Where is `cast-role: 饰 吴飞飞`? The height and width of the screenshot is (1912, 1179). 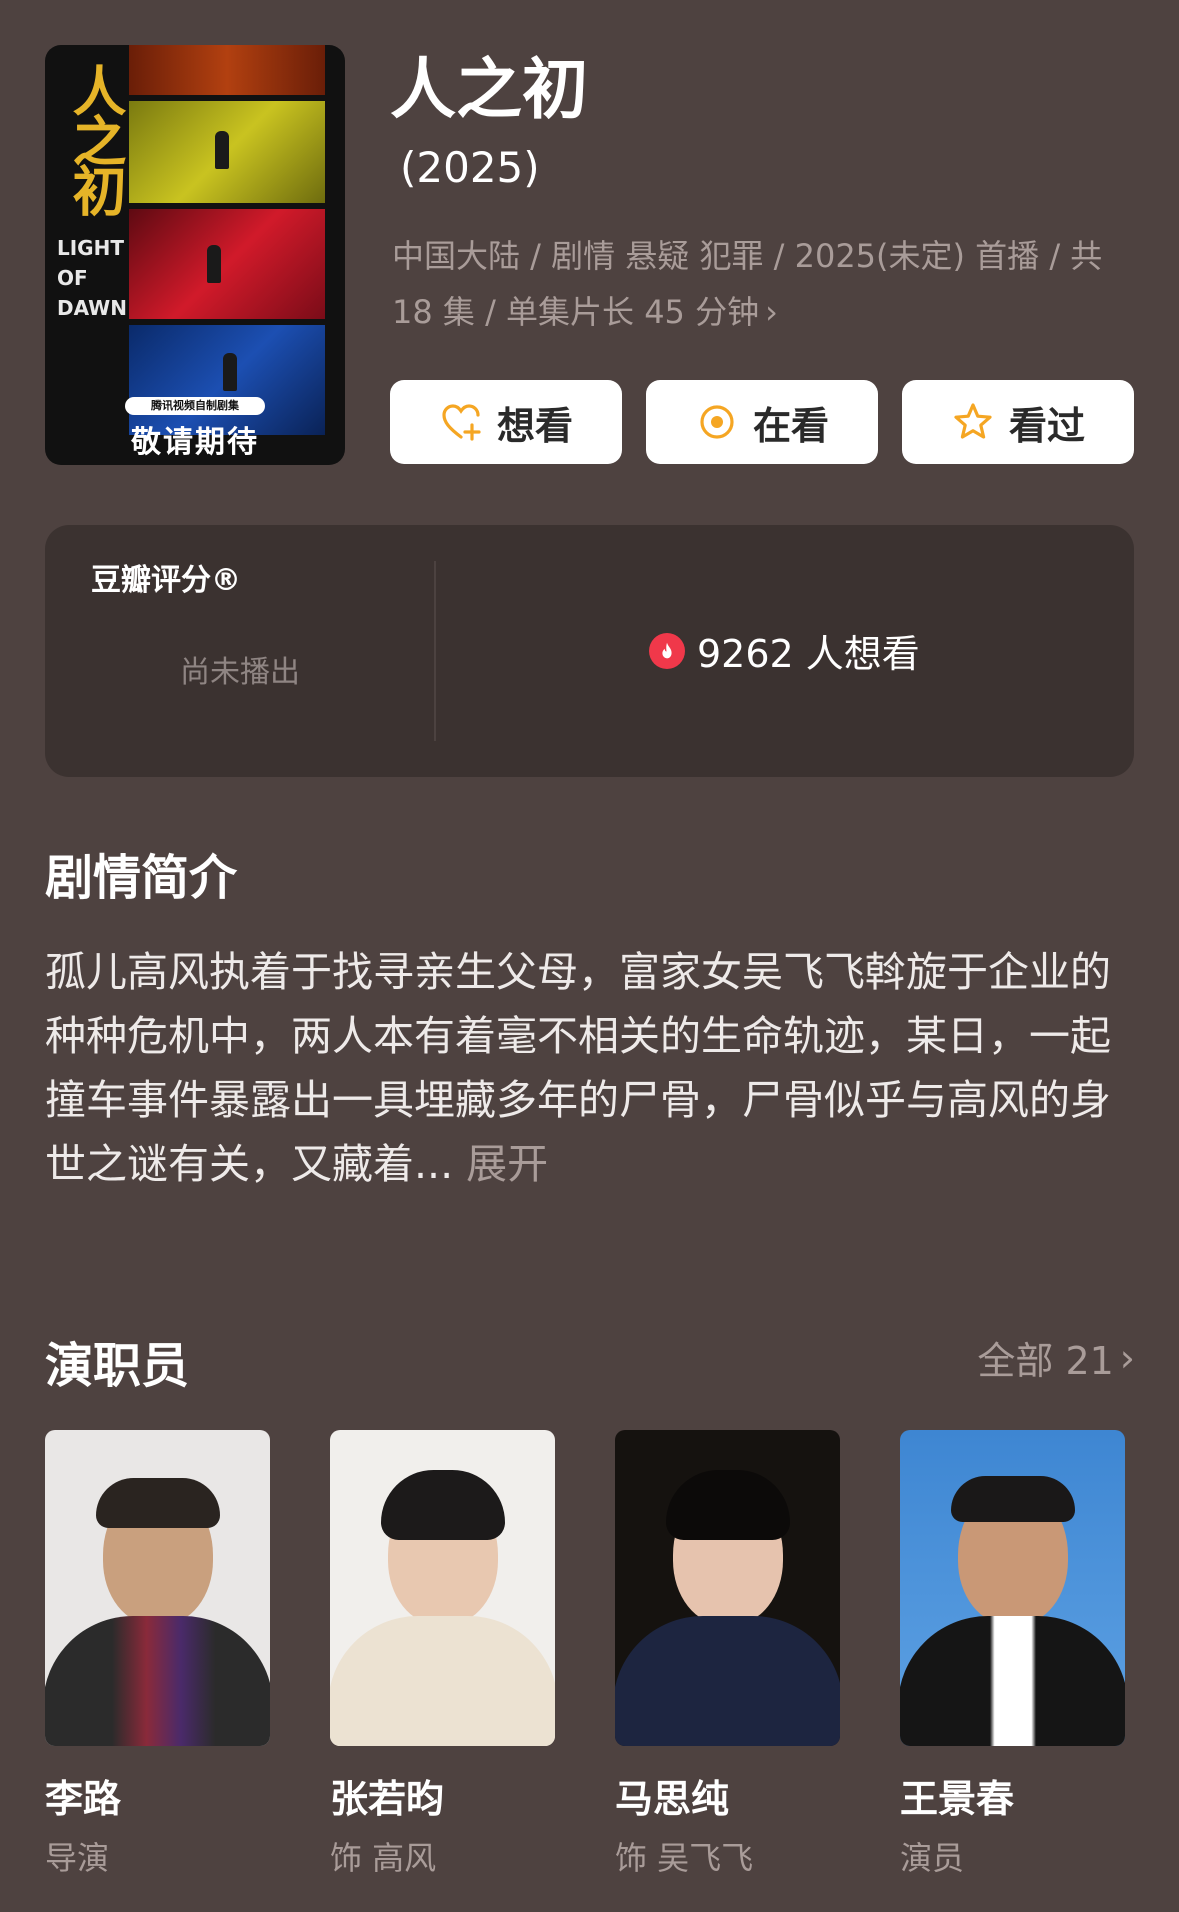
cast-role: 饰 吴飞飞 is located at coordinates (684, 1858).